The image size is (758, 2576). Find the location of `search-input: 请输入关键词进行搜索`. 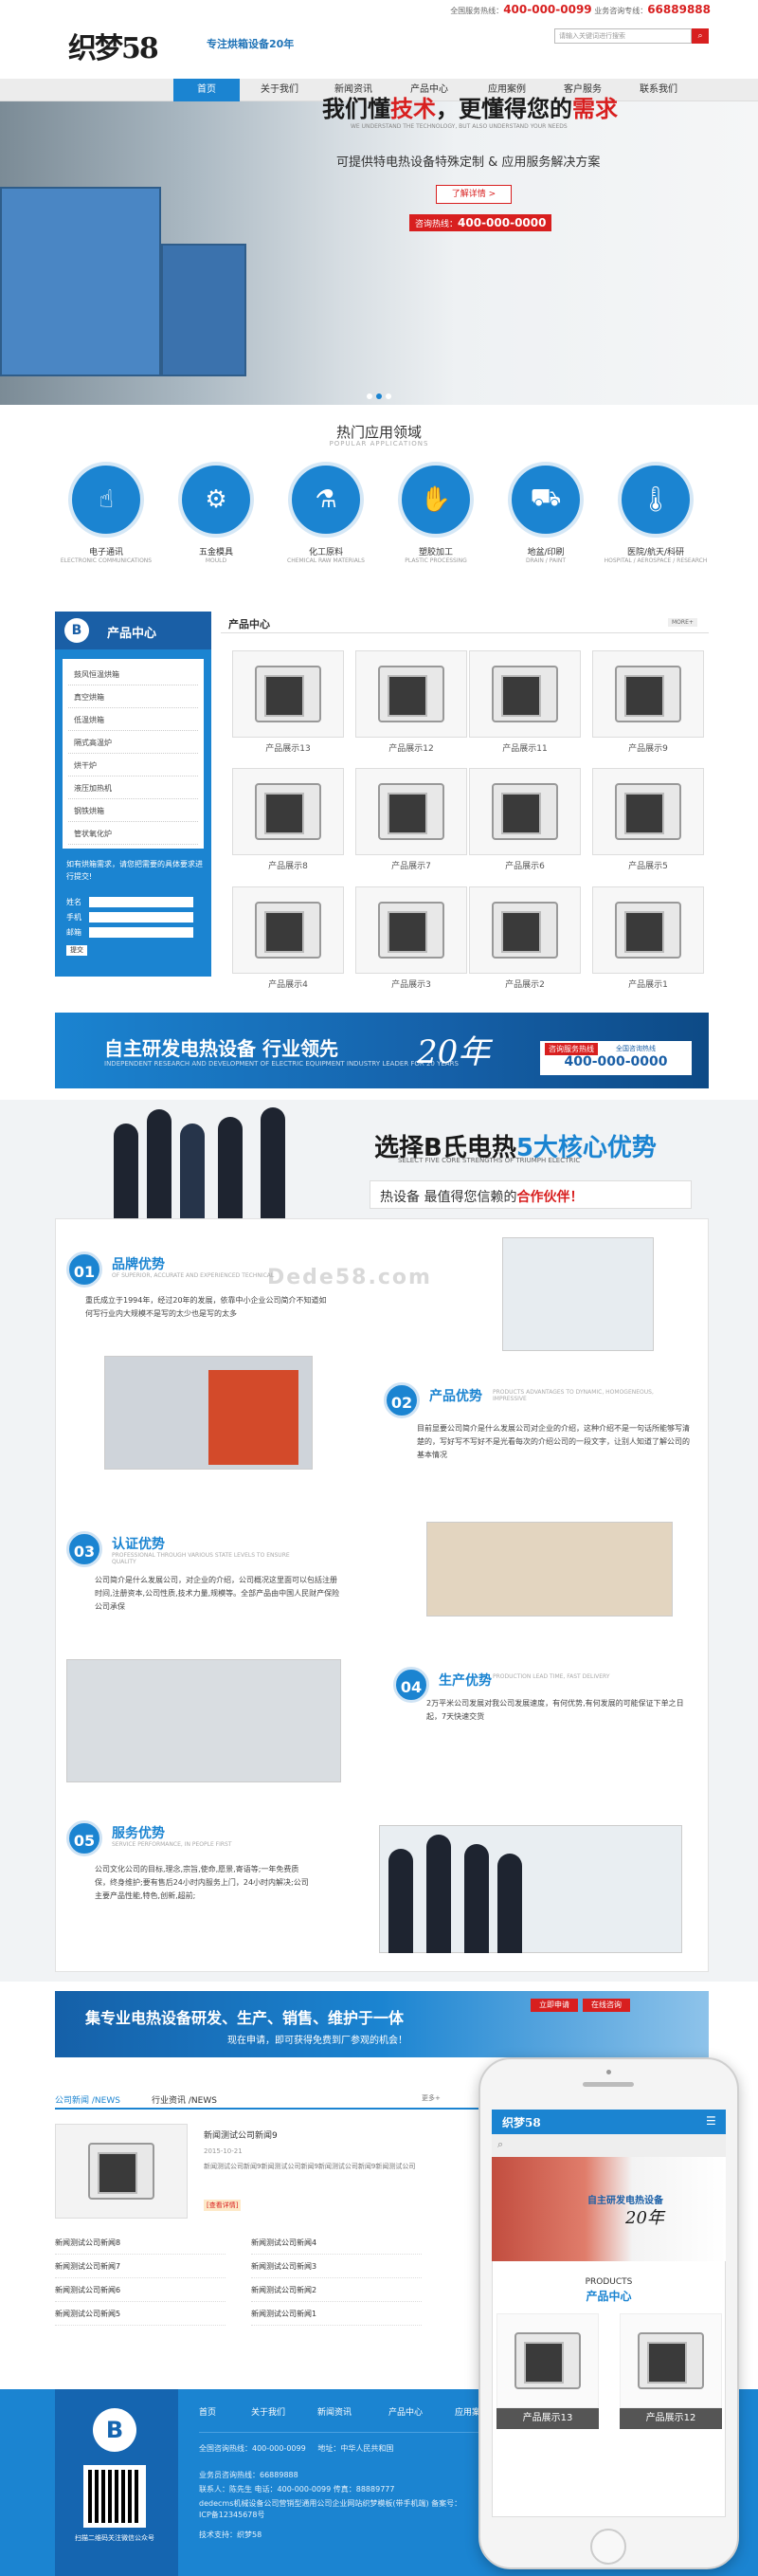

search-input: 请输入关键词进行搜索 is located at coordinates (623, 36).